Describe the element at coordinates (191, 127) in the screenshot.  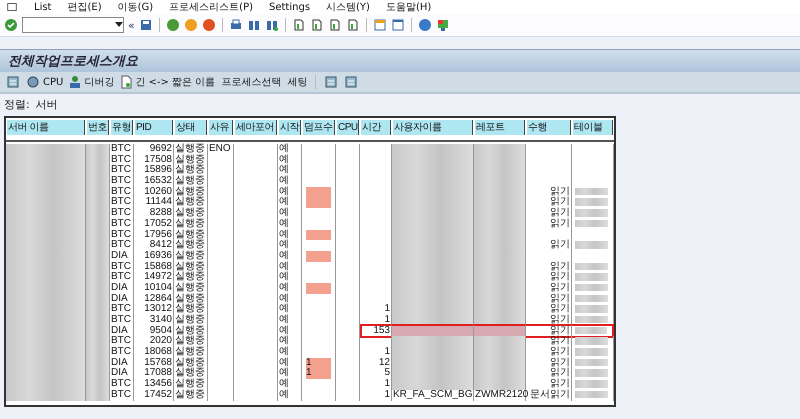
I see `column-header: 상태` at that location.